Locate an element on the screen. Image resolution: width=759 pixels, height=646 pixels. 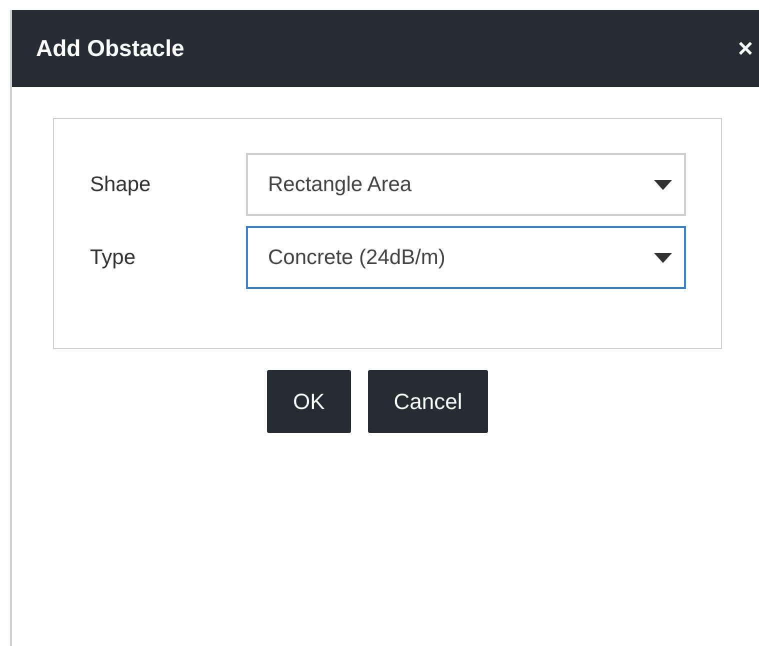
select-field: Rectangle Area is located at coordinates (466, 184).